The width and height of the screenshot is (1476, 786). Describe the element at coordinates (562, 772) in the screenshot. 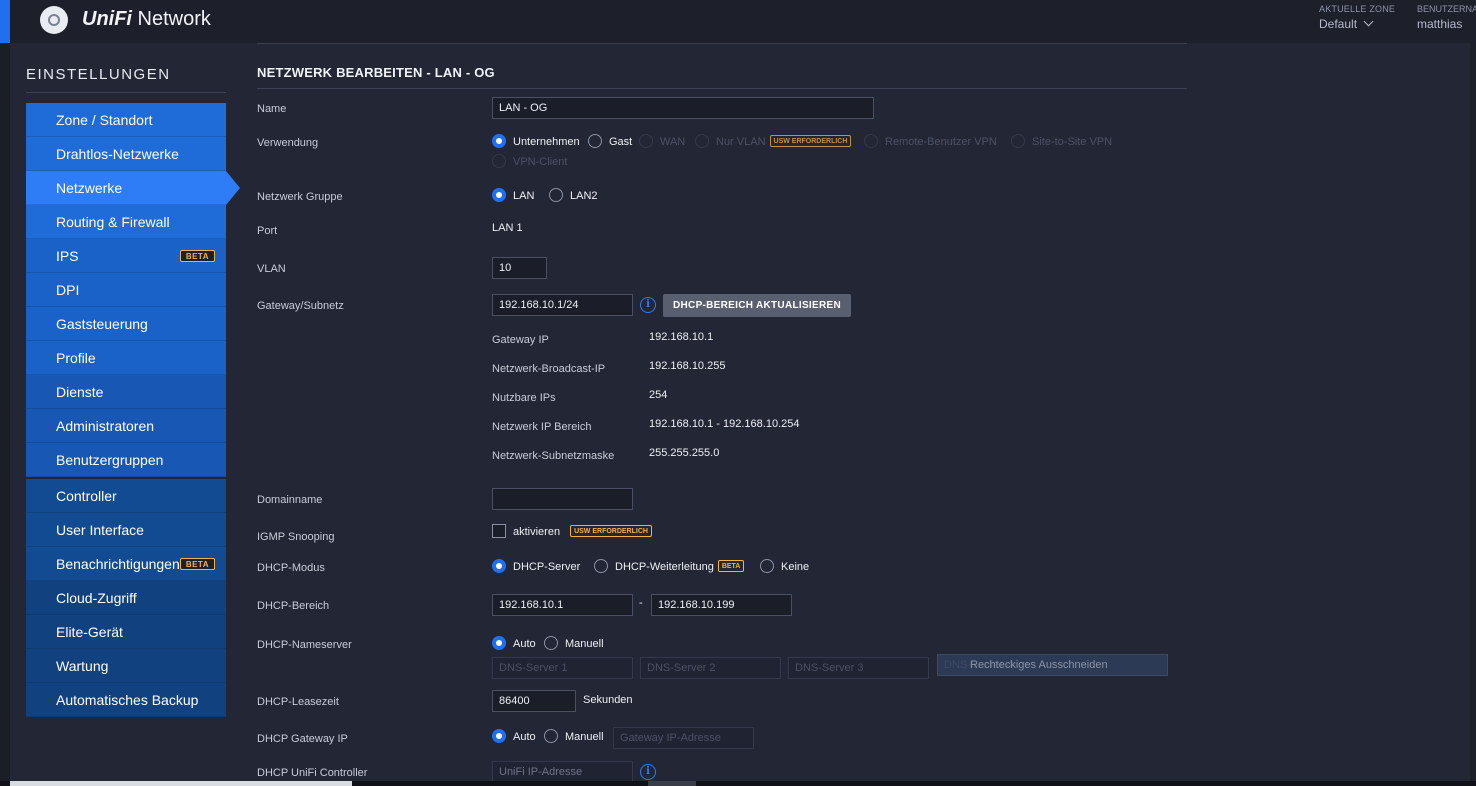

I see `controller-ip-input: UniFi IP-Adresse` at that location.